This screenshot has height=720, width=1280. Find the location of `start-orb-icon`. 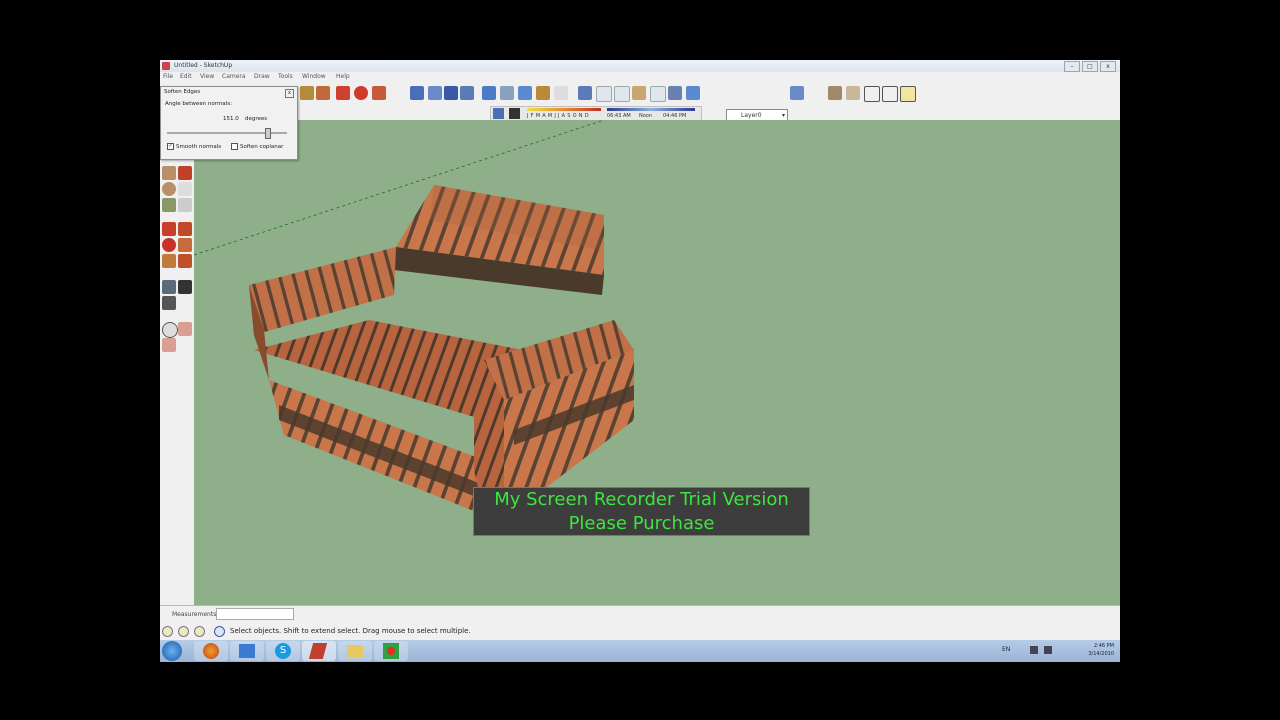

start-orb-icon is located at coordinates (172, 651).